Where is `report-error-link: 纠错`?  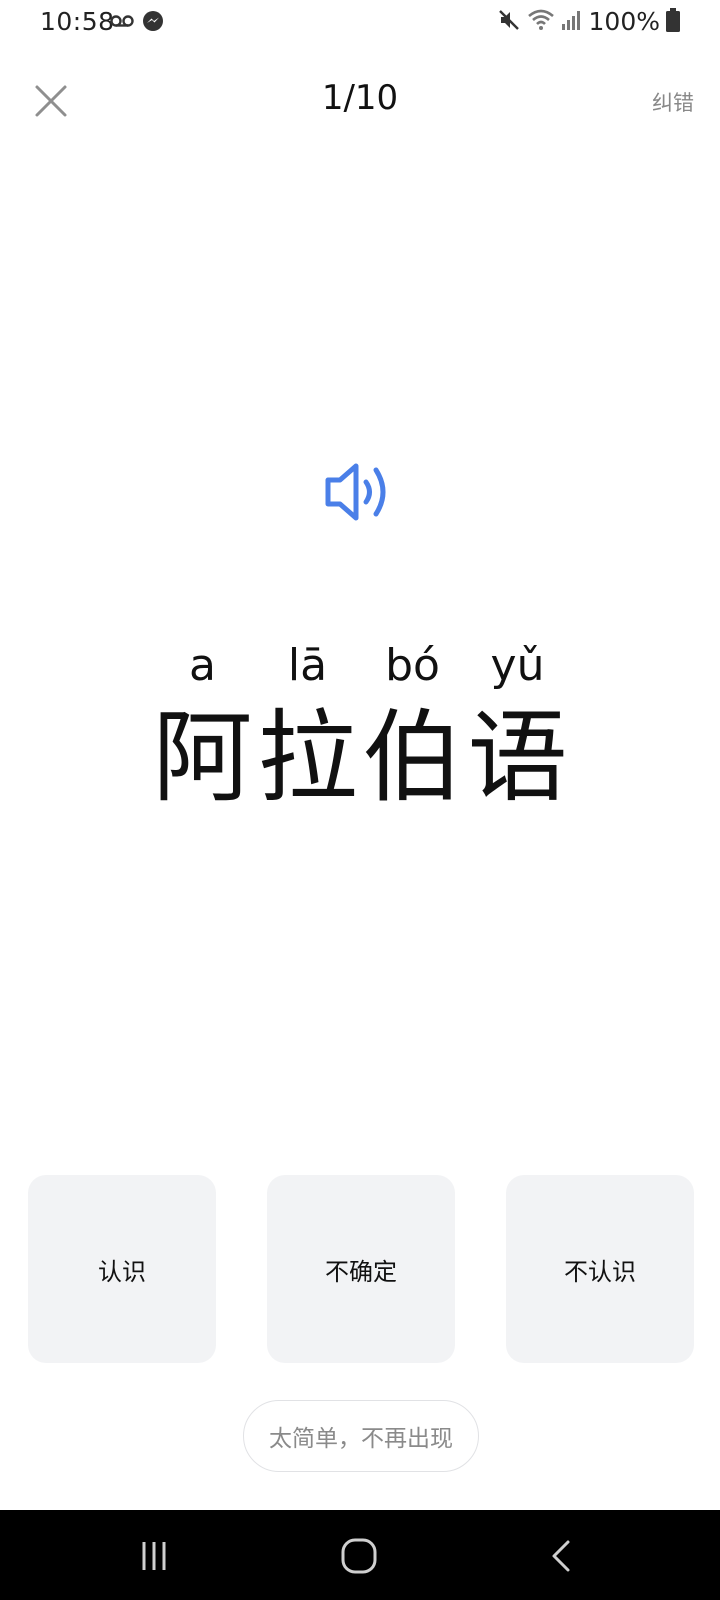
report-error-link: 纠错 is located at coordinates (673, 102).